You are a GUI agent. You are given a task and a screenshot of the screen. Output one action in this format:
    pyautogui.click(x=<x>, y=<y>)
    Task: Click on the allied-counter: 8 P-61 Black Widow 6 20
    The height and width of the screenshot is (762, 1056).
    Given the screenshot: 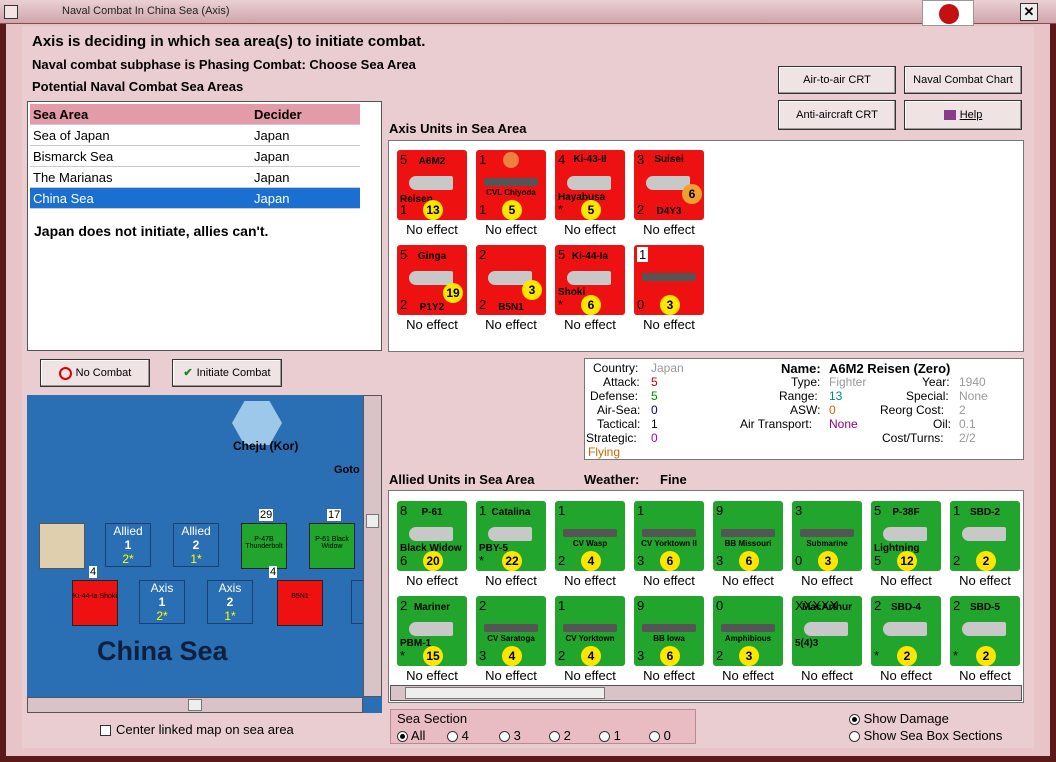 What is the action you would take?
    pyautogui.click(x=432, y=536)
    